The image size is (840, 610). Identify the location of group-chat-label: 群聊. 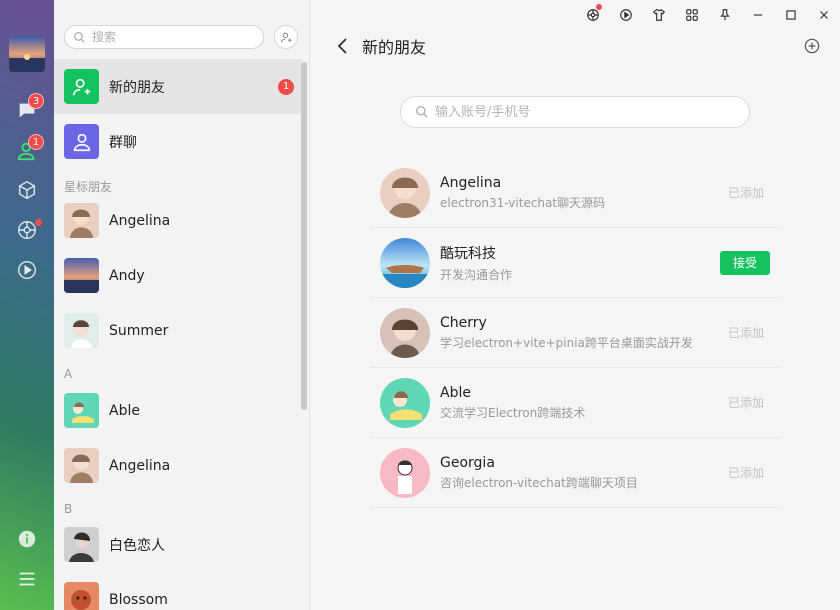
(123, 142).